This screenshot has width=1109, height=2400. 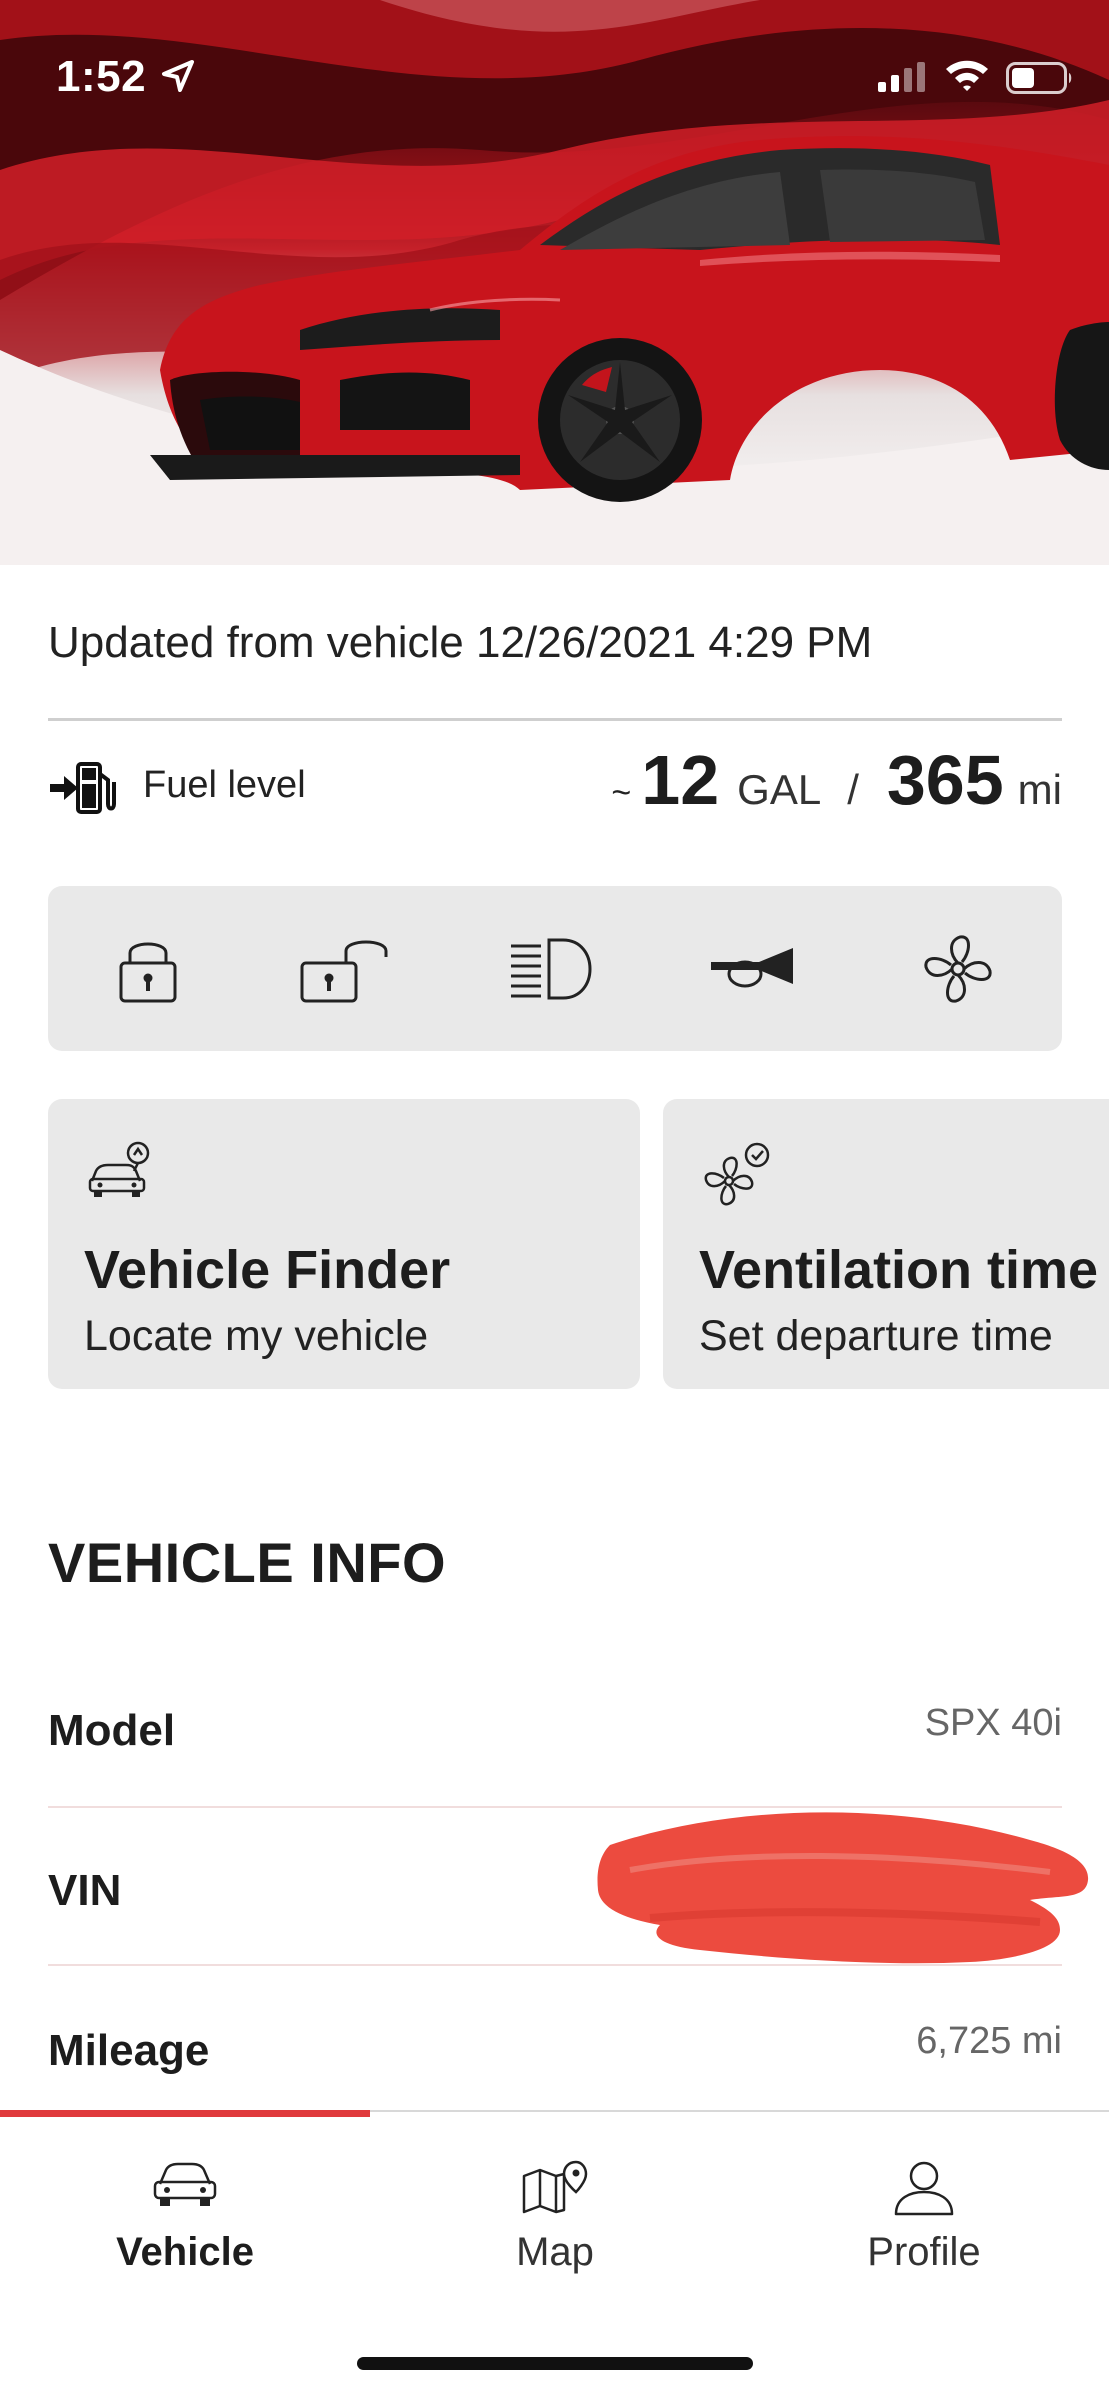 I want to click on vin-redaction, so click(x=843, y=1888).